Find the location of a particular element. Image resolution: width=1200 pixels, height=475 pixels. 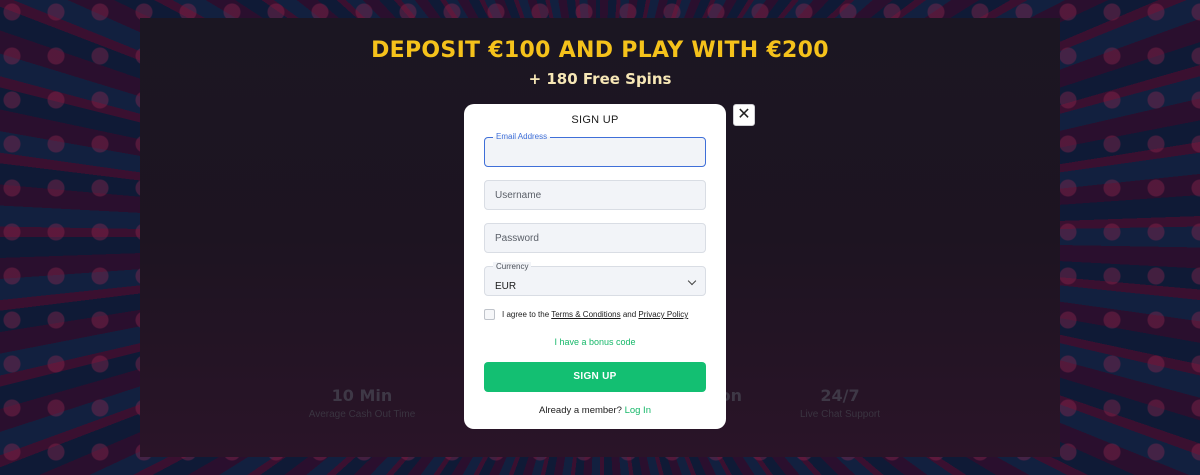

password-placeholder: Password is located at coordinates (517, 238).